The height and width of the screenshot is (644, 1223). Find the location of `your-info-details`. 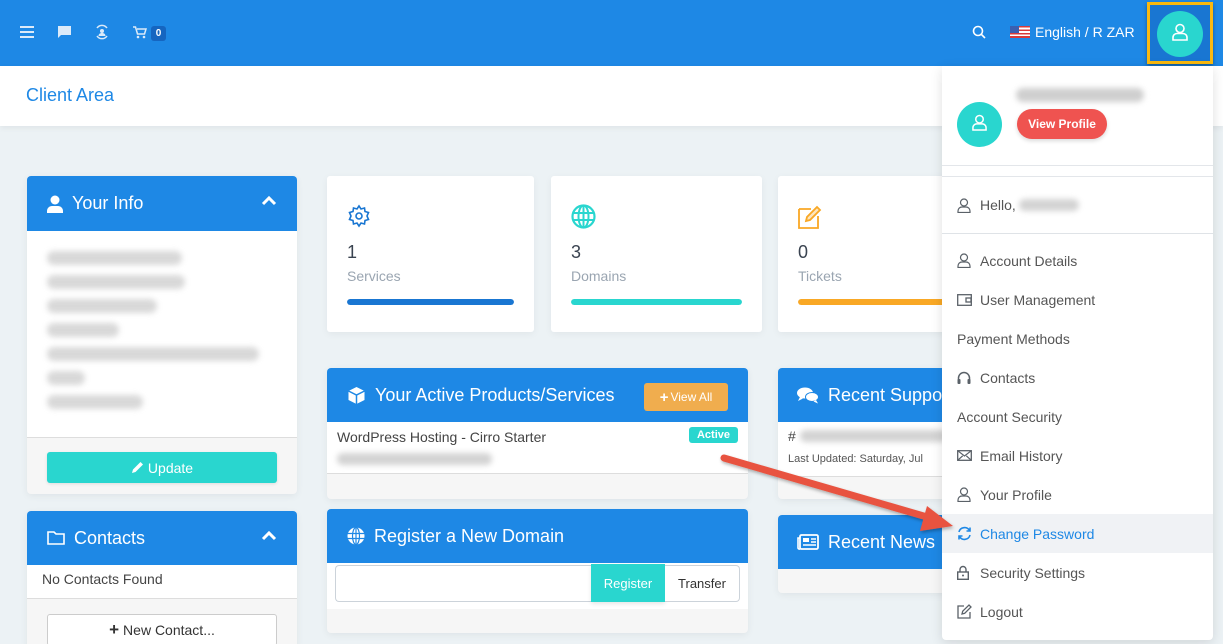

your-info-details is located at coordinates (162, 334).